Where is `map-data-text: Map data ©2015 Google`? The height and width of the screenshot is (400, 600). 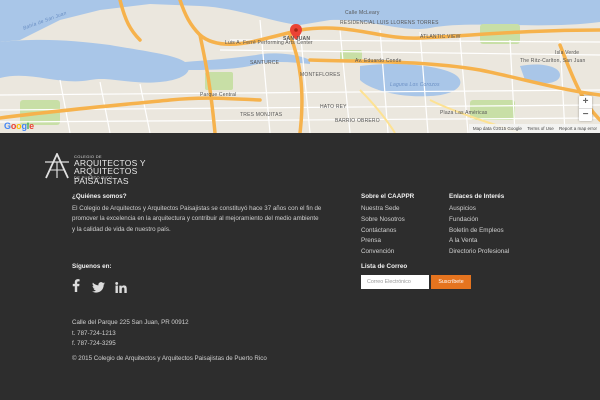
map-data-text: Map data ©2015 Google is located at coordinates (497, 128).